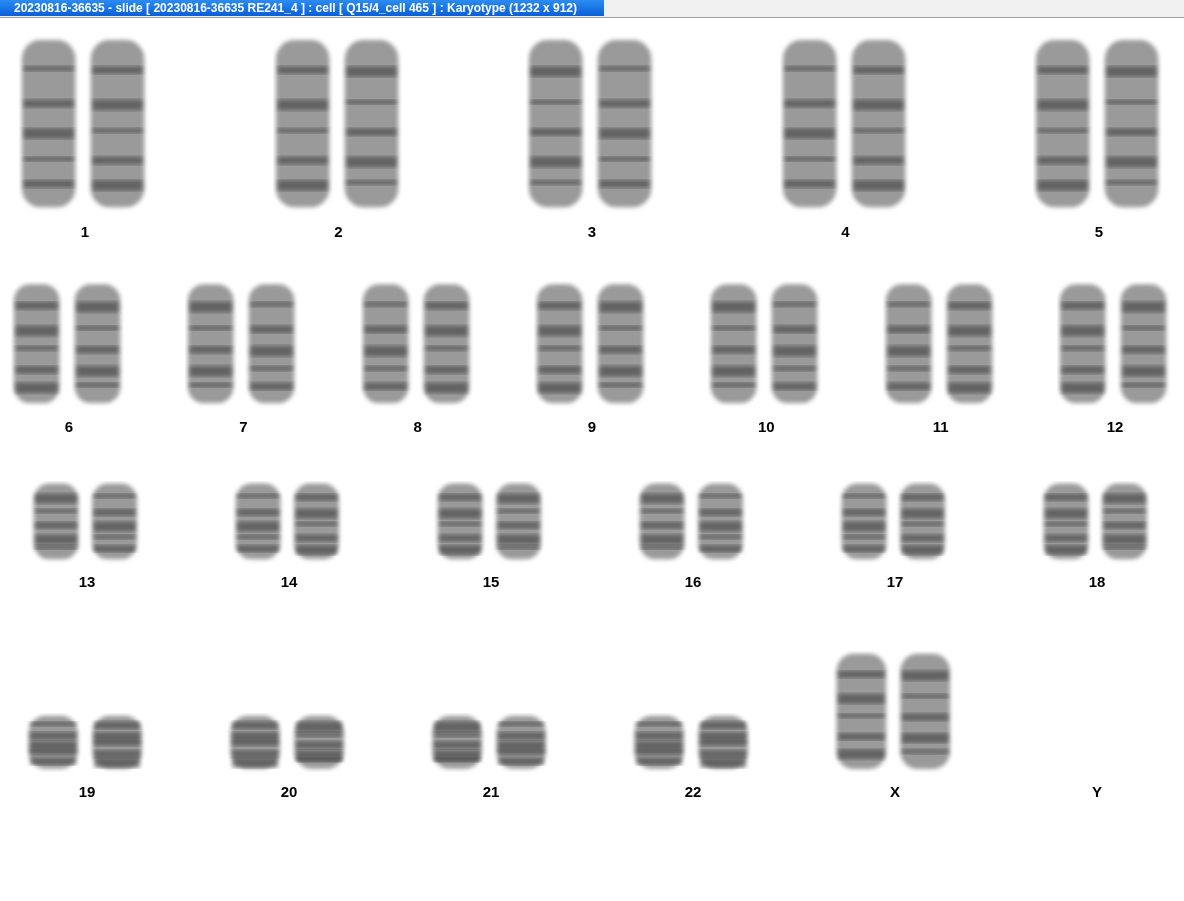 The height and width of the screenshot is (901, 1184). What do you see at coordinates (895, 792) in the screenshot?
I see `chromosome-number: X` at bounding box center [895, 792].